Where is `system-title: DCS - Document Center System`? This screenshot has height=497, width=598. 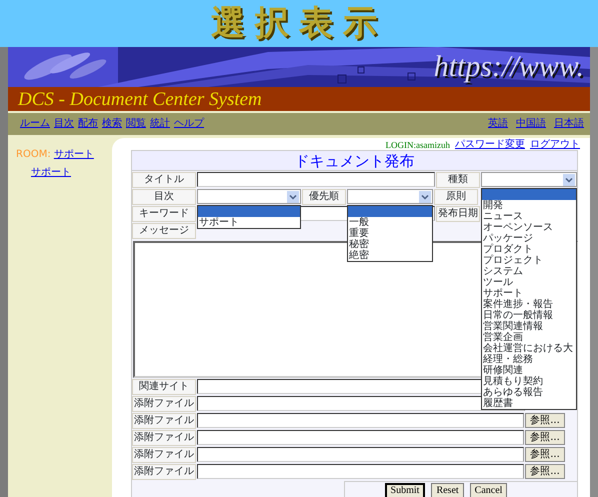 system-title: DCS - Document Center System is located at coordinates (299, 100).